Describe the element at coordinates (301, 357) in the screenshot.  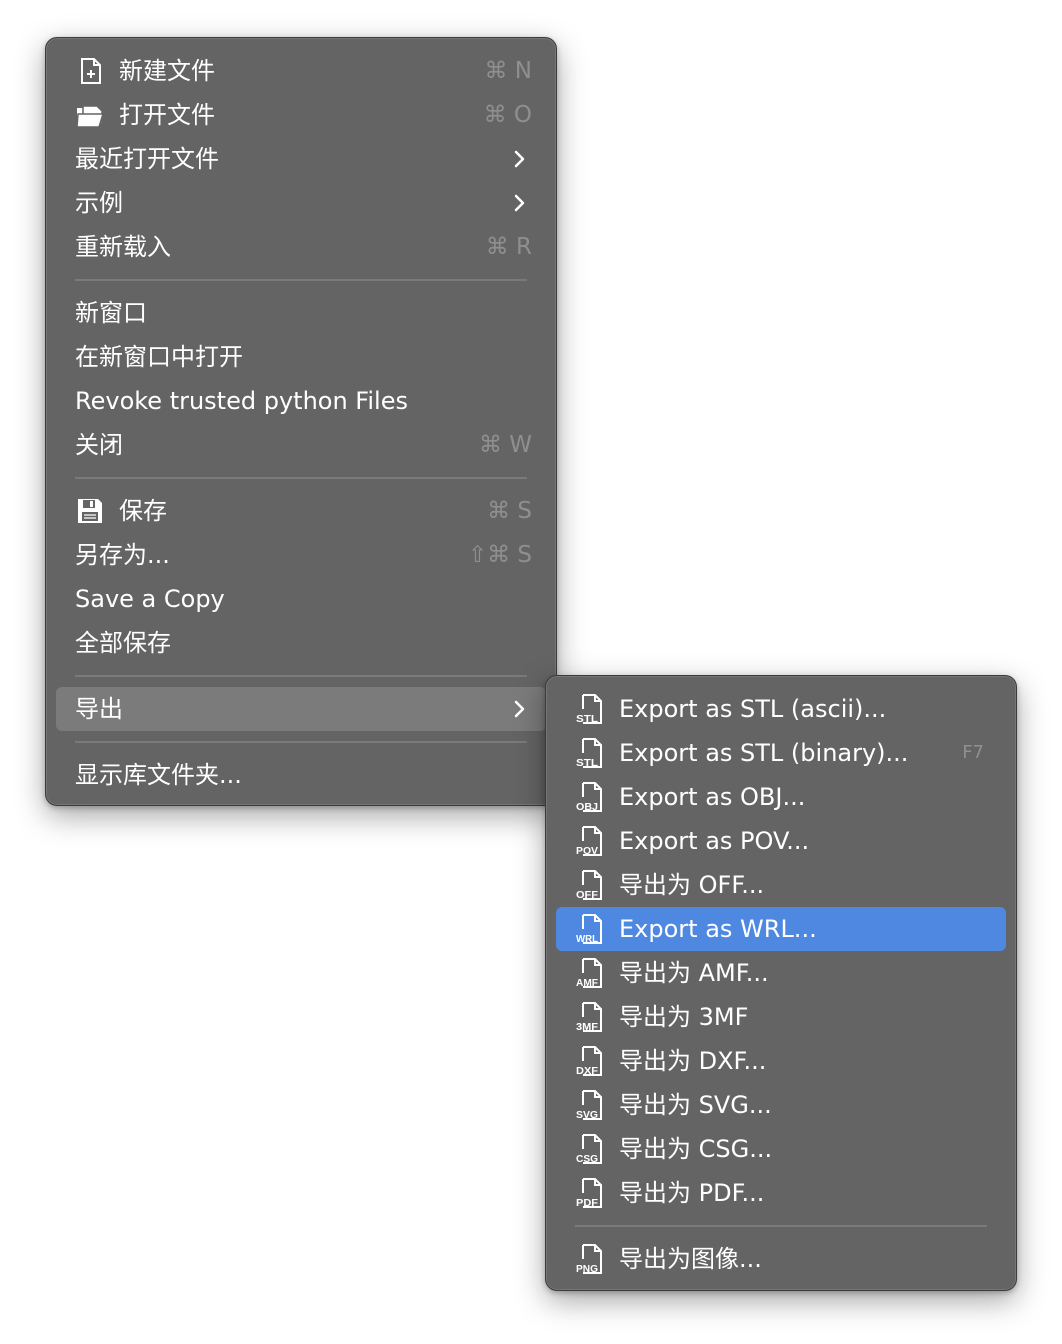
I see `menu-item-open-in-new-window: 在新窗口中打开` at that location.